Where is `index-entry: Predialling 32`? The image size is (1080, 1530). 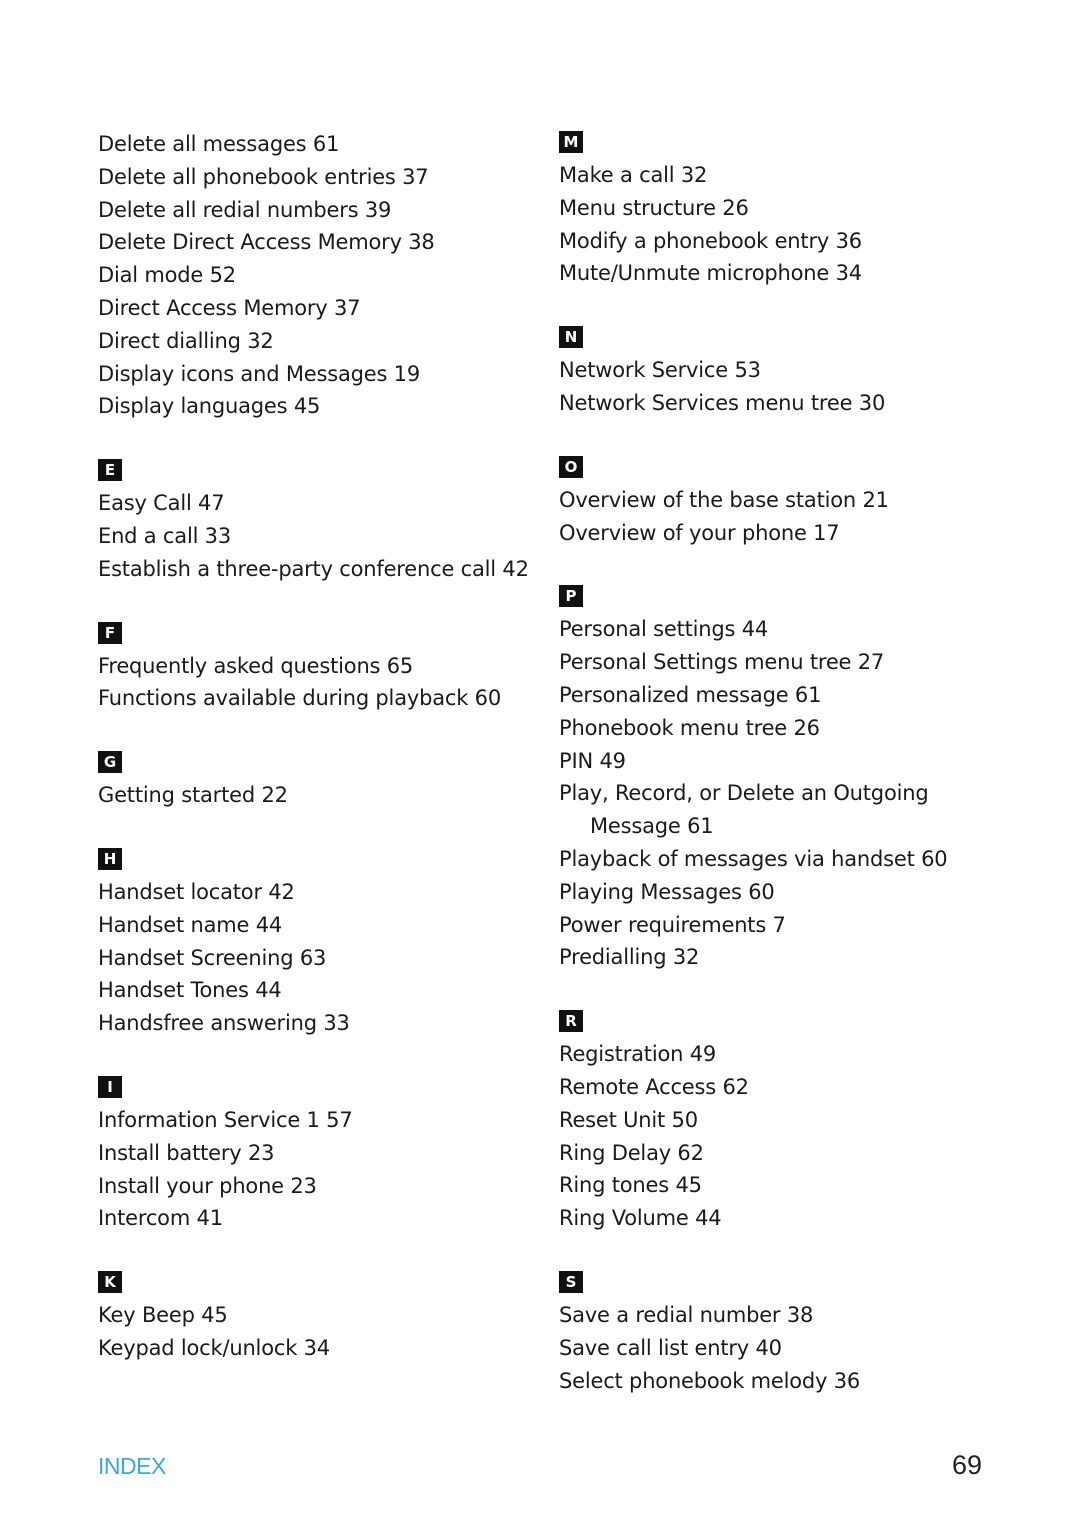
index-entry: Predialling 32 is located at coordinates (629, 957).